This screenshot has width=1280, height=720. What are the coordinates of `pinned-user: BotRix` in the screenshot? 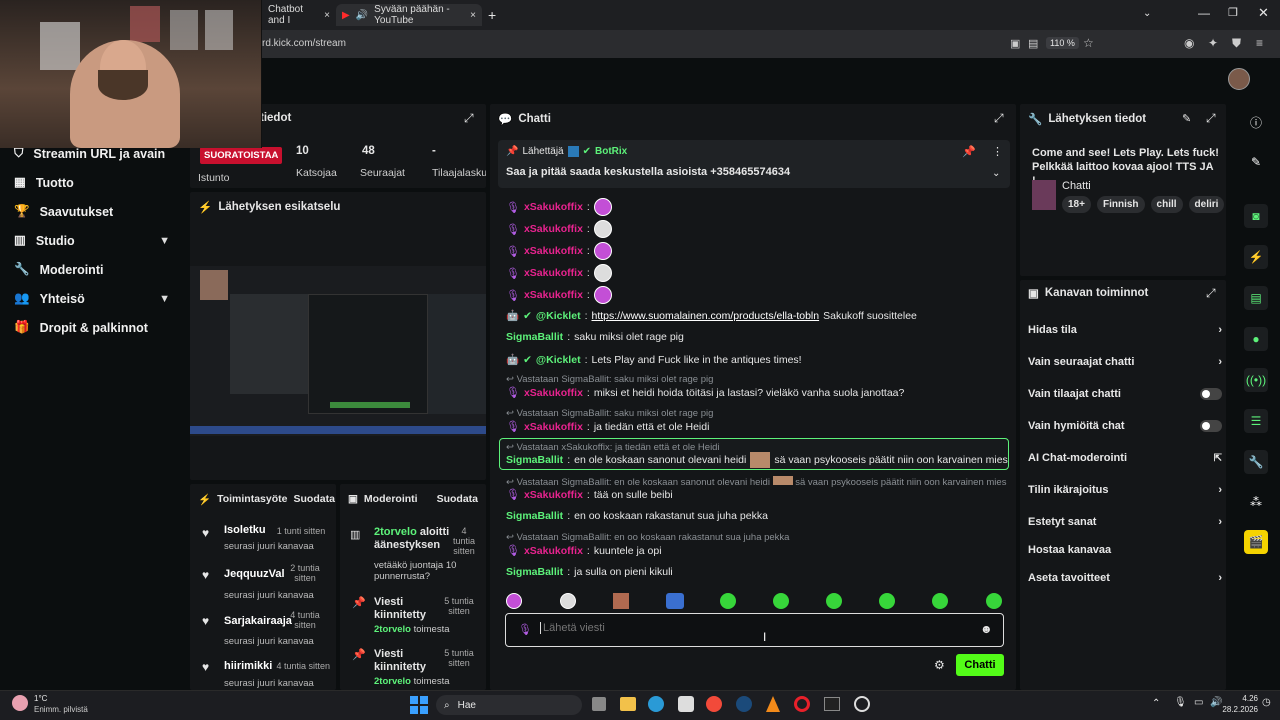 It's located at (611, 151).